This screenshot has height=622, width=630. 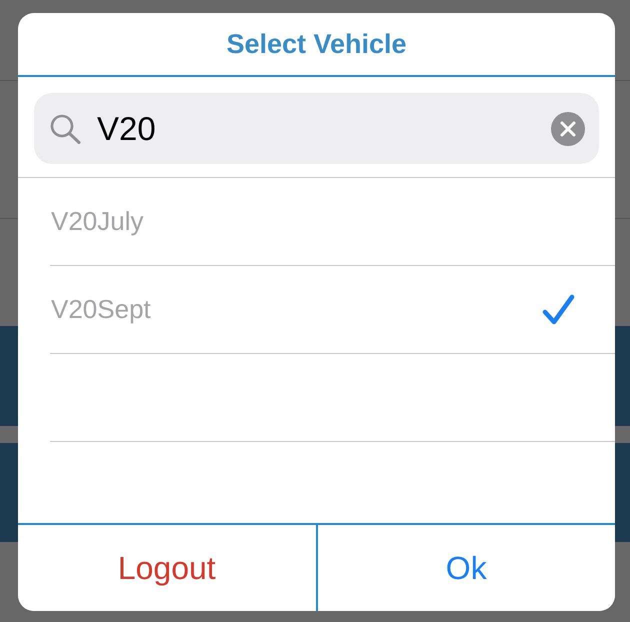 What do you see at coordinates (568, 129) in the screenshot?
I see `clear-icon` at bounding box center [568, 129].